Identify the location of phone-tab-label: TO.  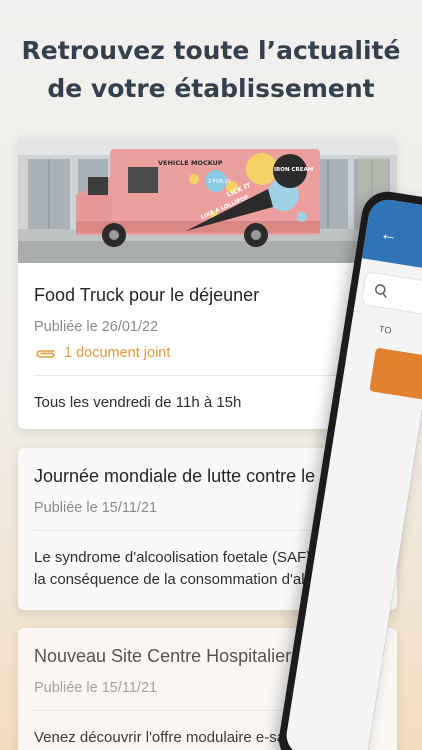
(385, 329).